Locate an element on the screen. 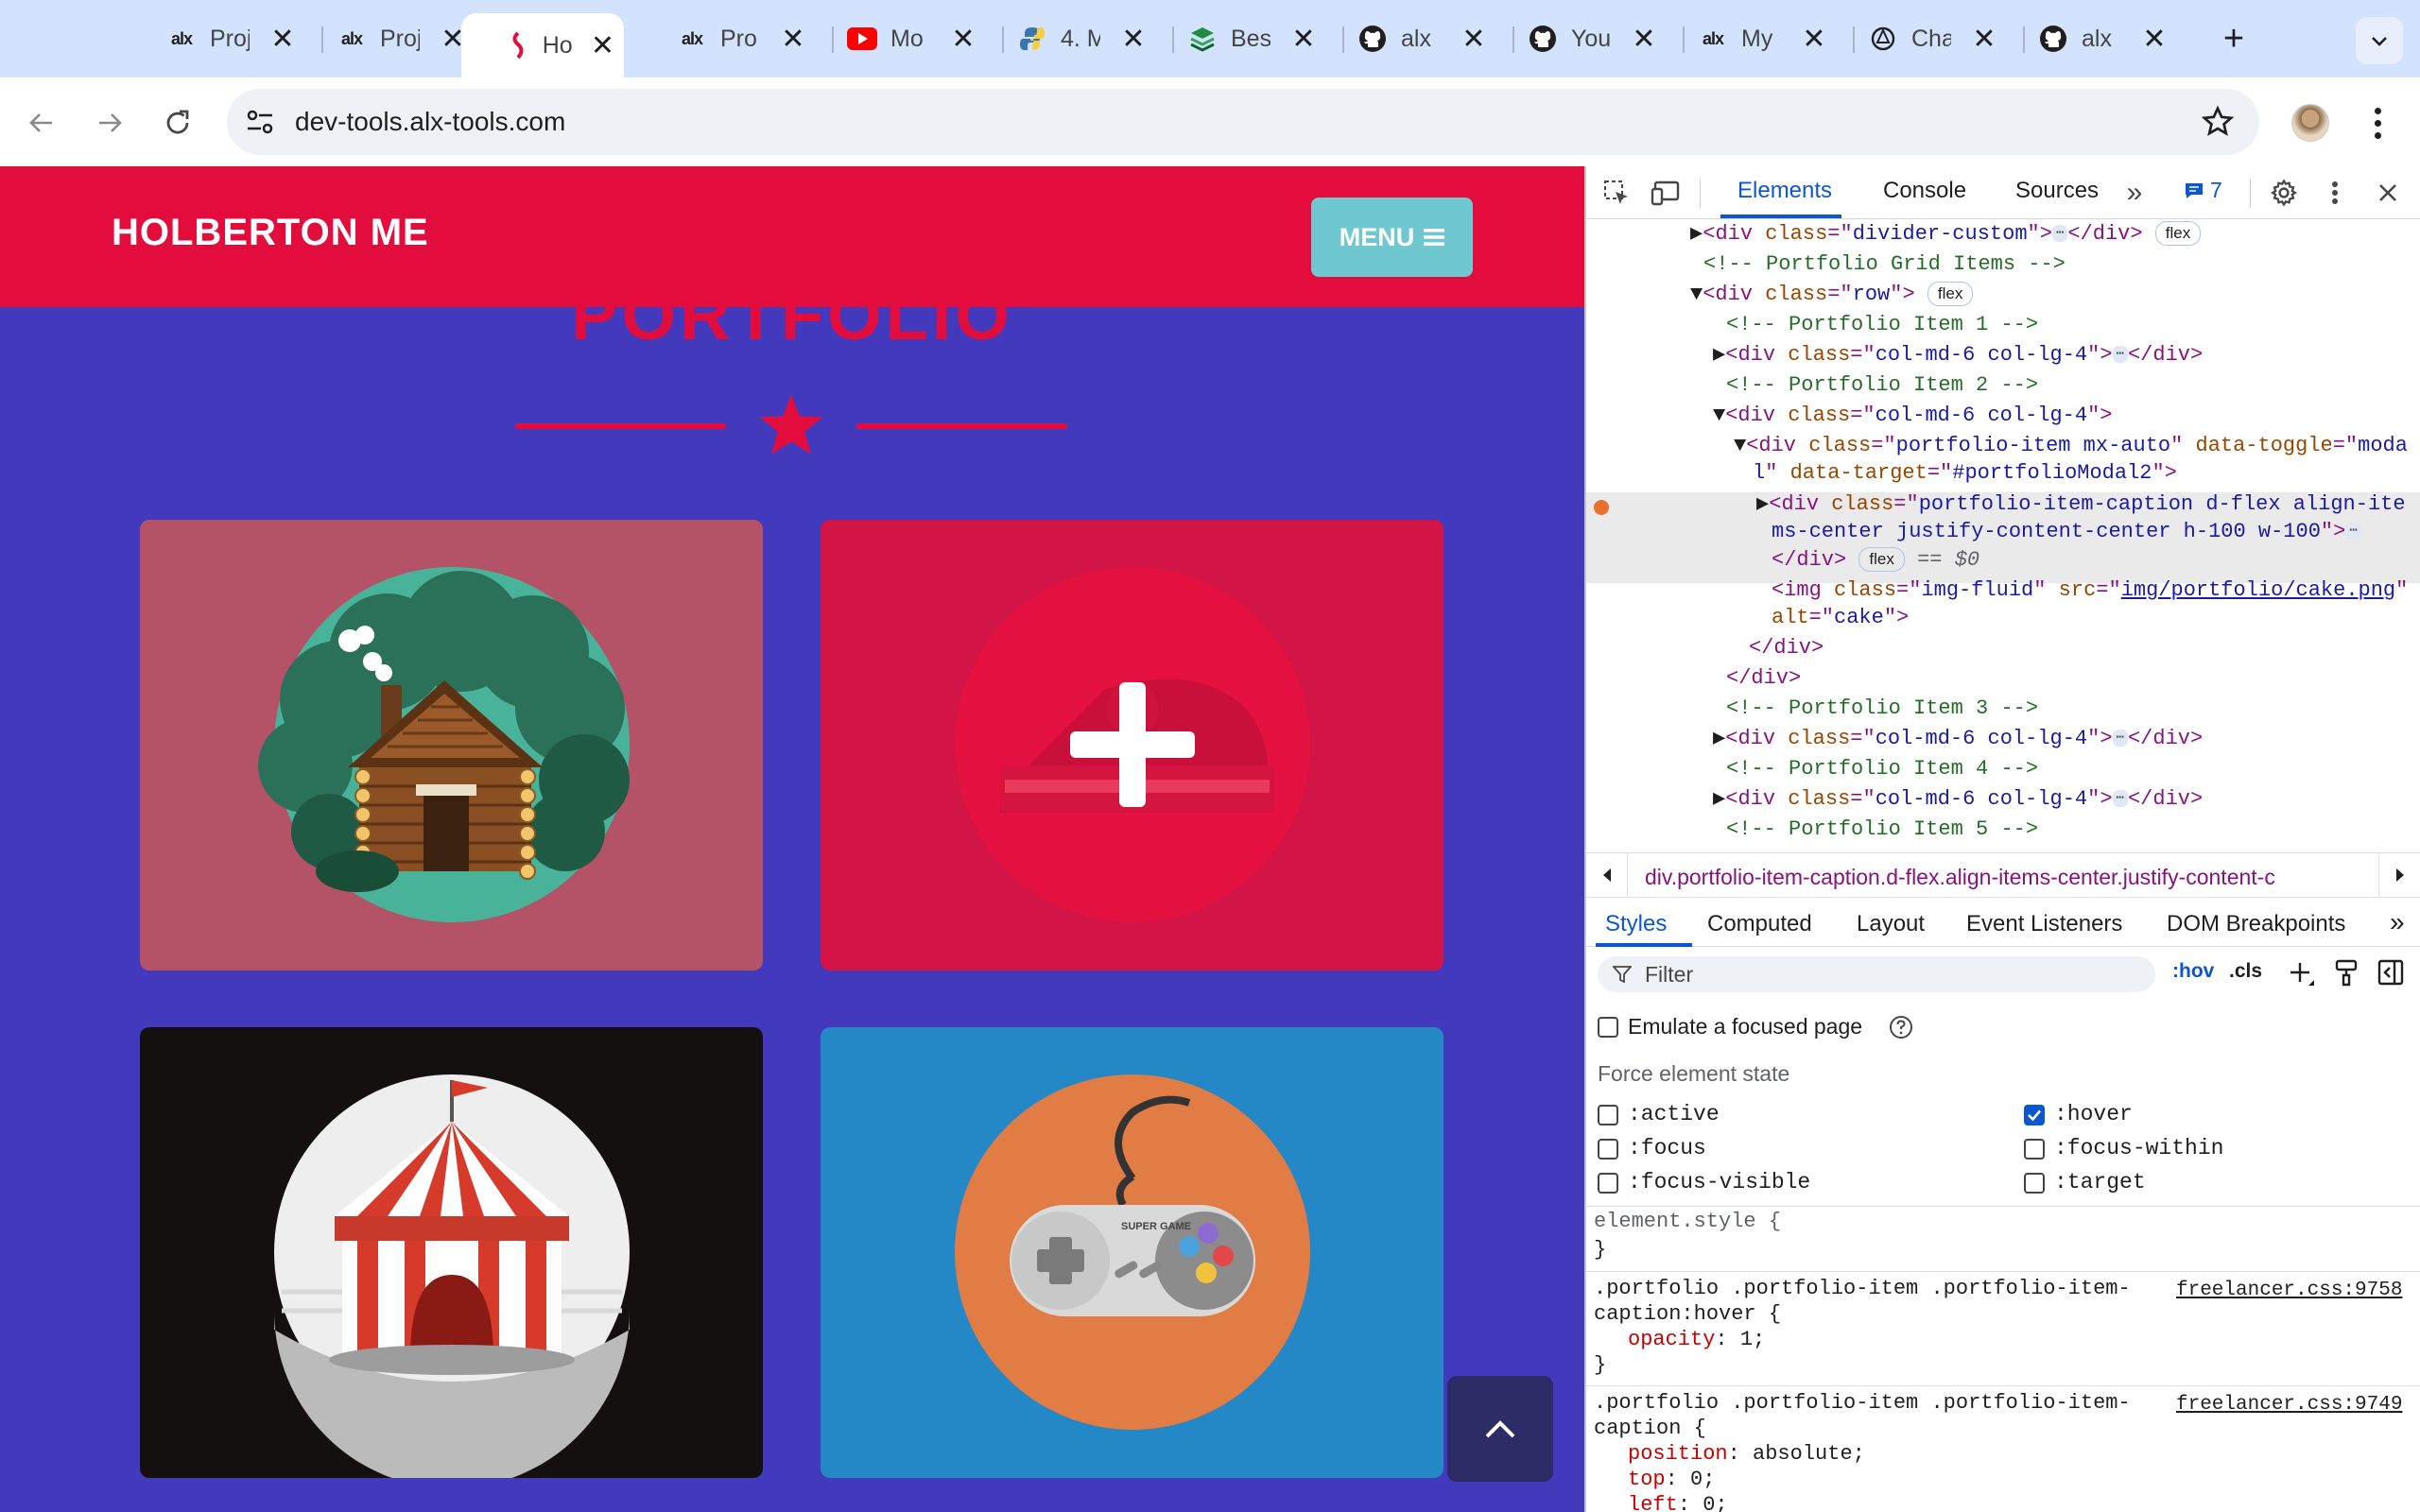  dom-comment: <!-- Portfolio Item 5 --> is located at coordinates (1882, 830).